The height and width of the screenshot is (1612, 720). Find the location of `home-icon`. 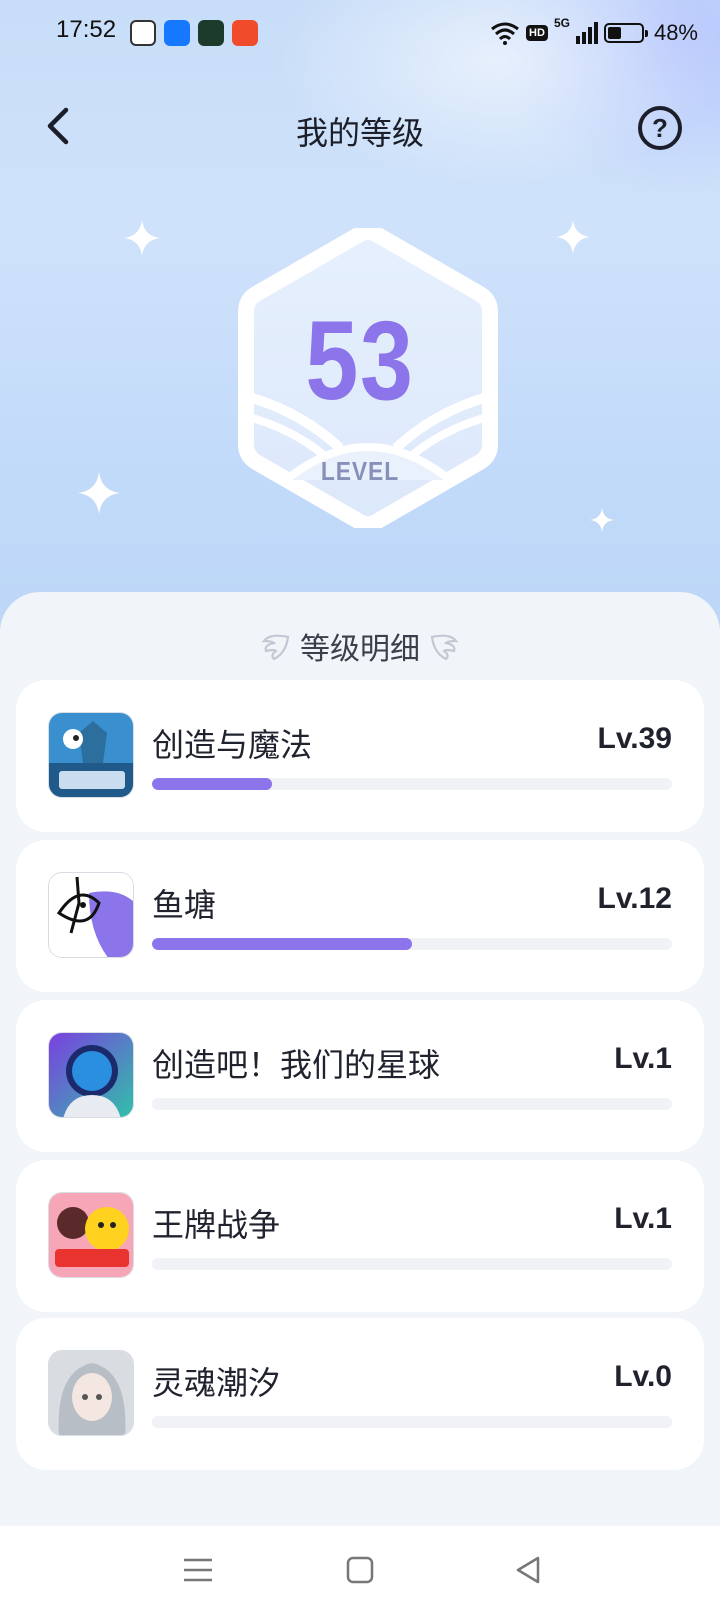

home-icon is located at coordinates (360, 1570).